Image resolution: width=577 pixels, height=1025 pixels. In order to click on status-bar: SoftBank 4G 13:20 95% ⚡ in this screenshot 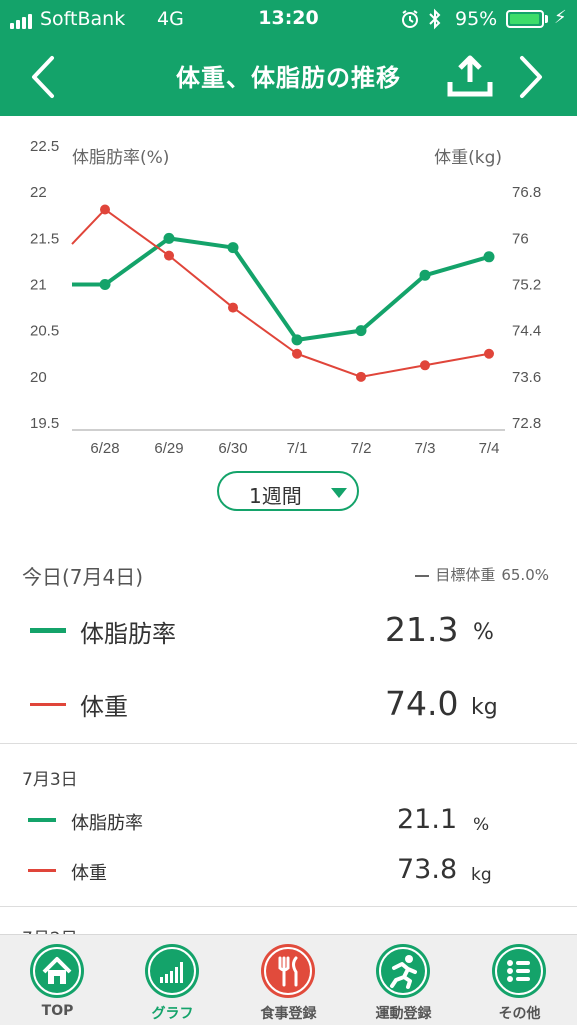, I will do `click(288, 20)`.